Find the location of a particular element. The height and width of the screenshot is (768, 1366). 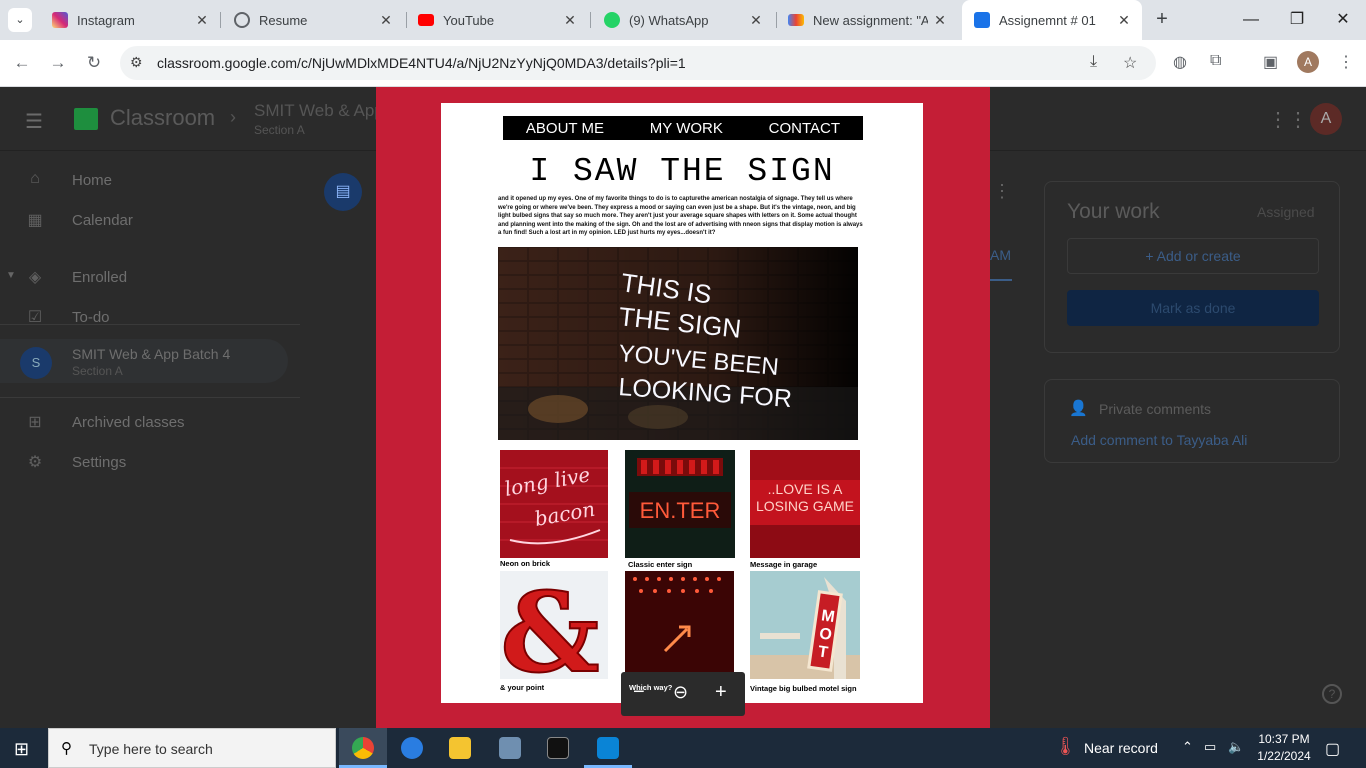

tab-youtube: YouTube ✕ is located at coordinates (497, 20).